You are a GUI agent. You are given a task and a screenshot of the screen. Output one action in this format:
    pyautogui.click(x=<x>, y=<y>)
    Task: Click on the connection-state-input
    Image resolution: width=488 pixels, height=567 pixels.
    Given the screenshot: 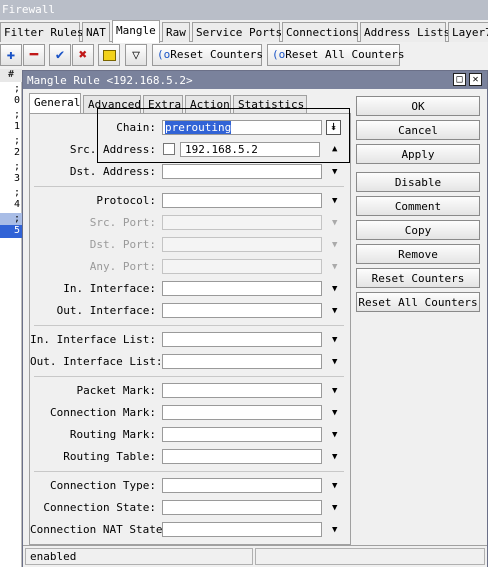 What is the action you would take?
    pyautogui.click(x=242, y=507)
    